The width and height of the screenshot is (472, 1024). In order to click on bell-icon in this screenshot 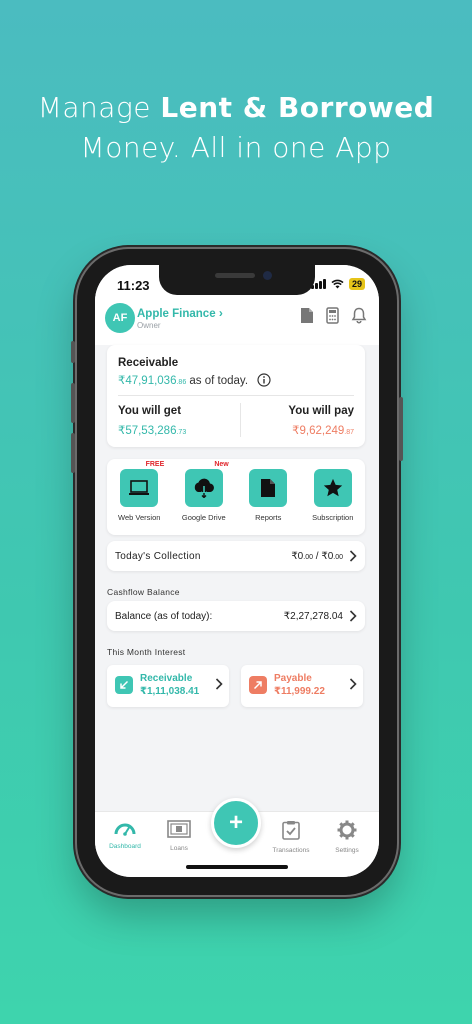, I will do `click(359, 315)`.